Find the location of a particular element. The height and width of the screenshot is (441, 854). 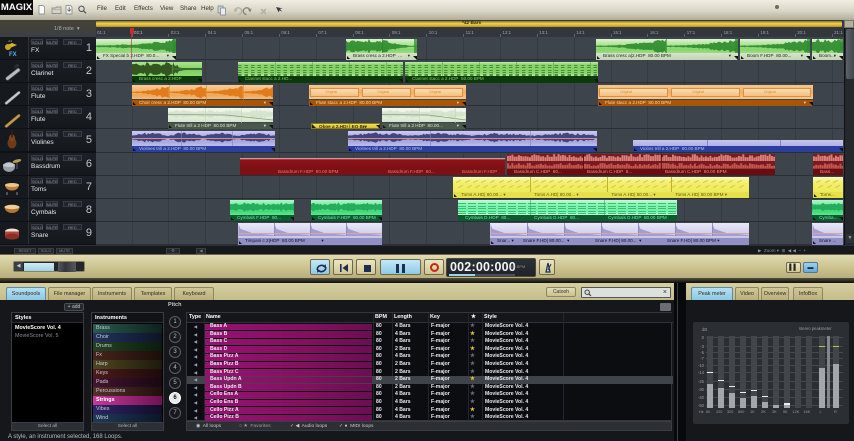

svg-text: FX is located at coordinates (13, 55).